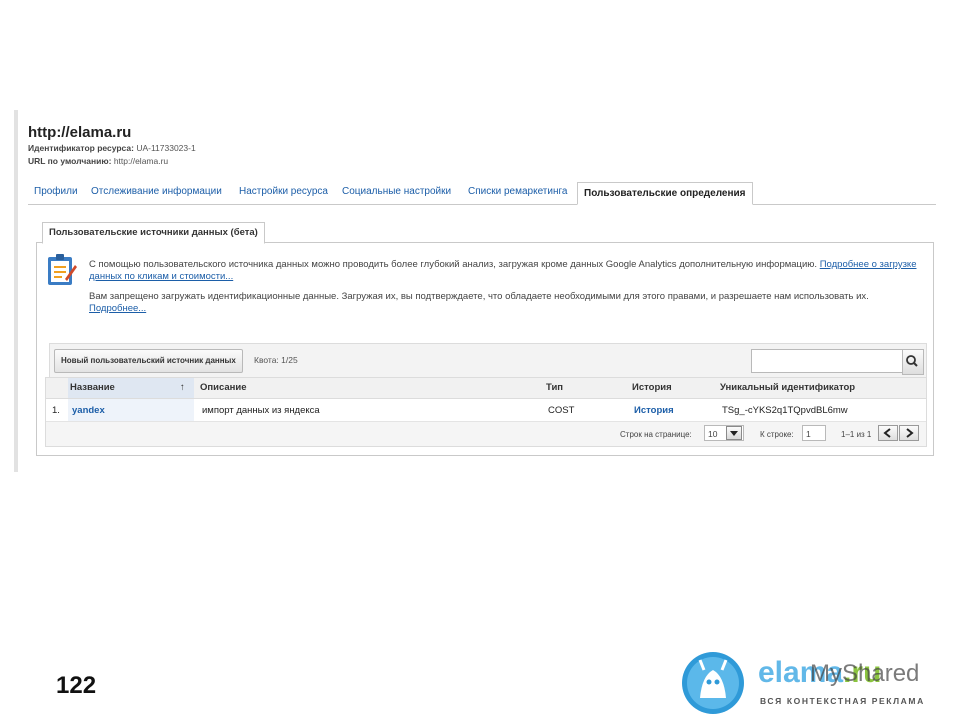 The image size is (960, 721). What do you see at coordinates (561, 410) in the screenshot?
I see `row-type: COST` at bounding box center [561, 410].